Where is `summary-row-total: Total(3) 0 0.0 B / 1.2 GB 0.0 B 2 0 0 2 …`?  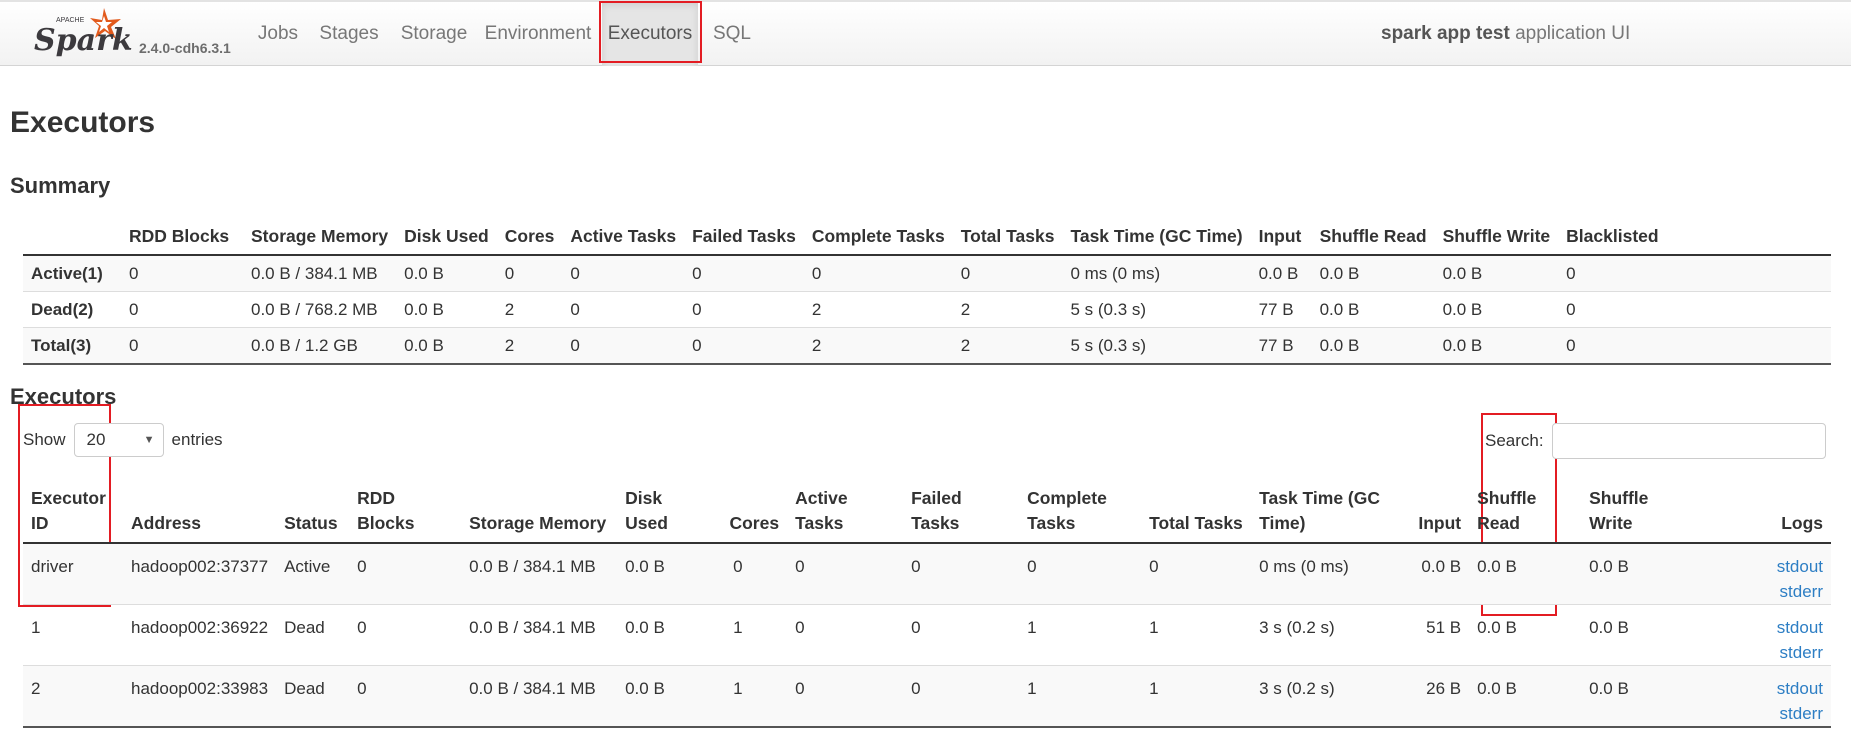 summary-row-total: Total(3) 0 0.0 B / 1.2 GB 0.0 B 2 0 0 2 … is located at coordinates (927, 346).